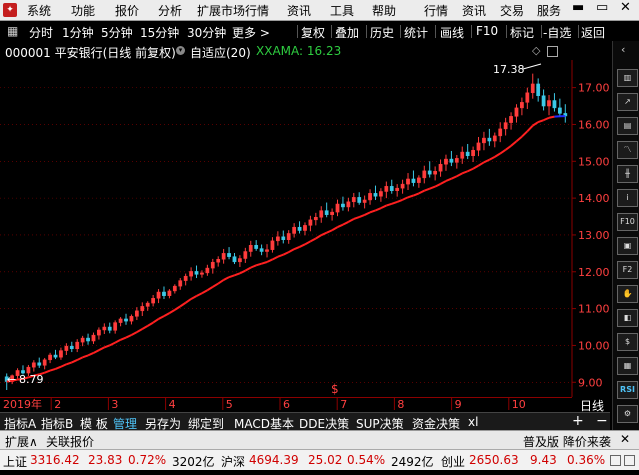  I want to click on hs-index-name: 沪深, so click(233, 461).